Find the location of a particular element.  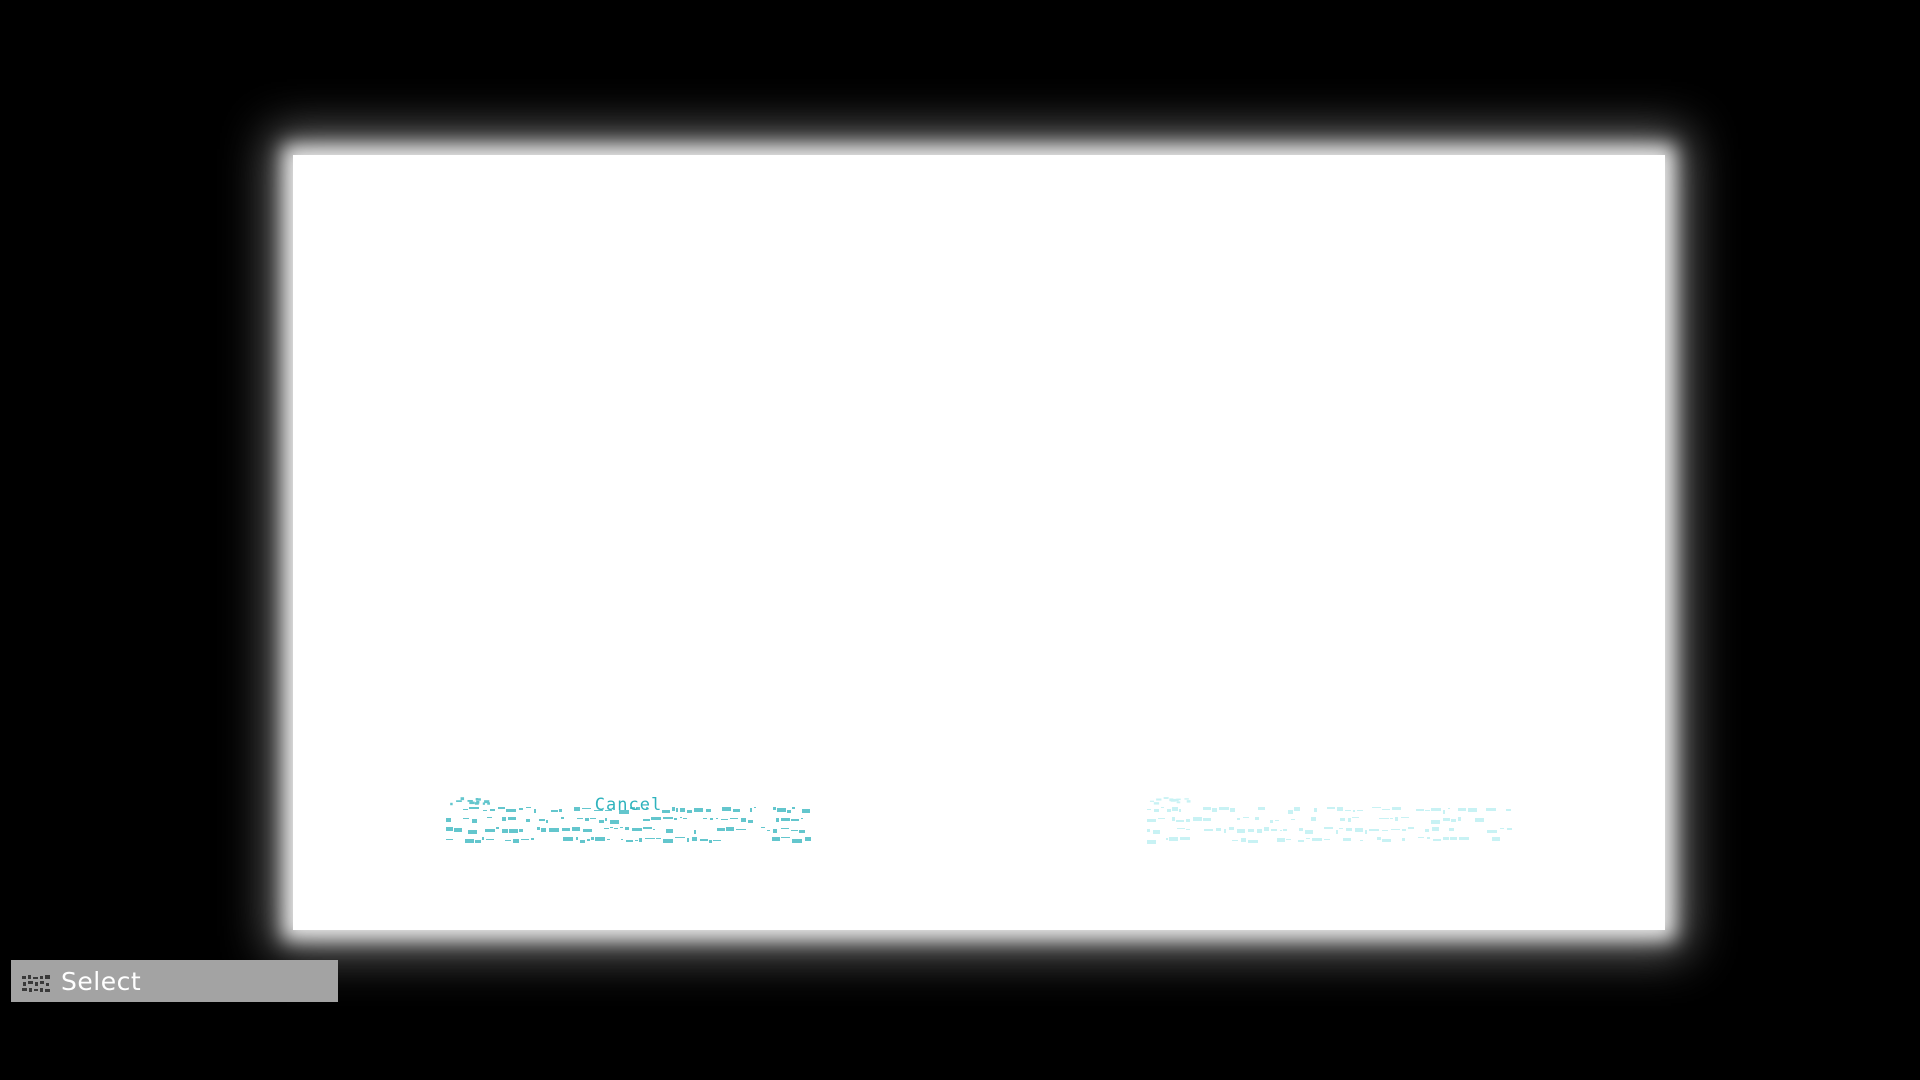

button-prompt-bar: Select is located at coordinates (174, 981).